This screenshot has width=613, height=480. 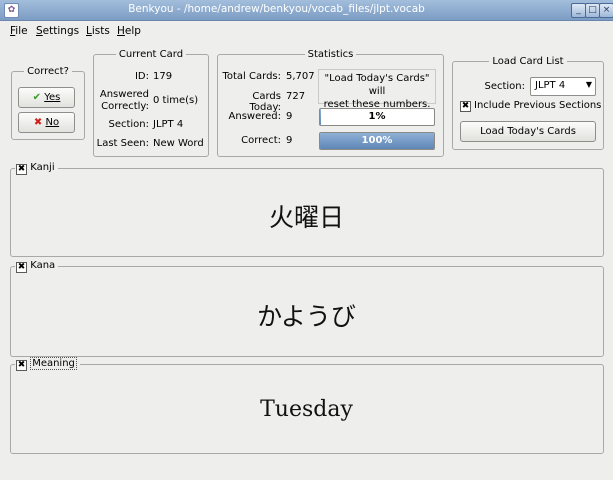 I want to click on total-cards-value: 5,707, so click(x=300, y=76).